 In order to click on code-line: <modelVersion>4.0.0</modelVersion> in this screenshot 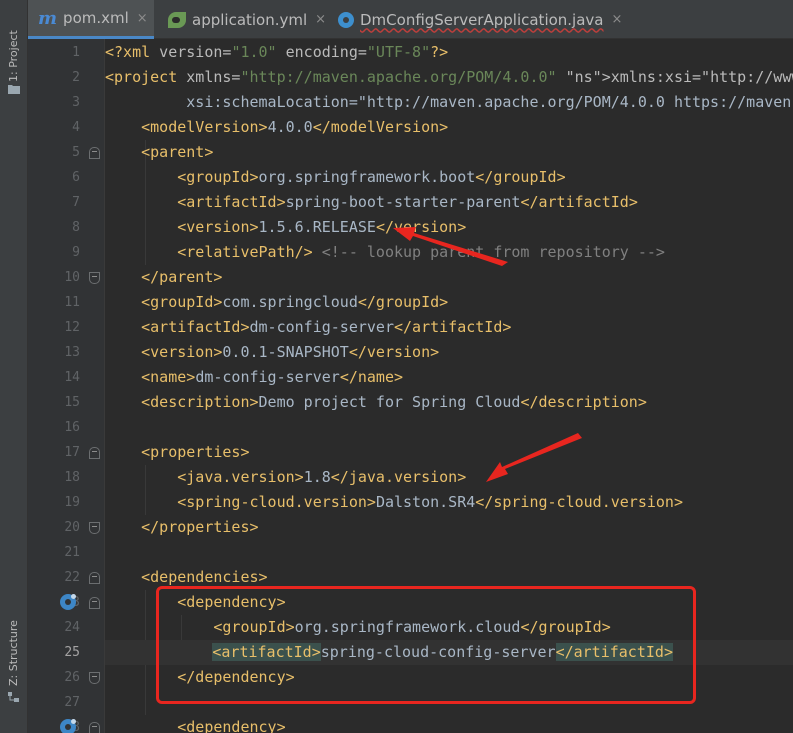, I will do `click(276, 127)`.